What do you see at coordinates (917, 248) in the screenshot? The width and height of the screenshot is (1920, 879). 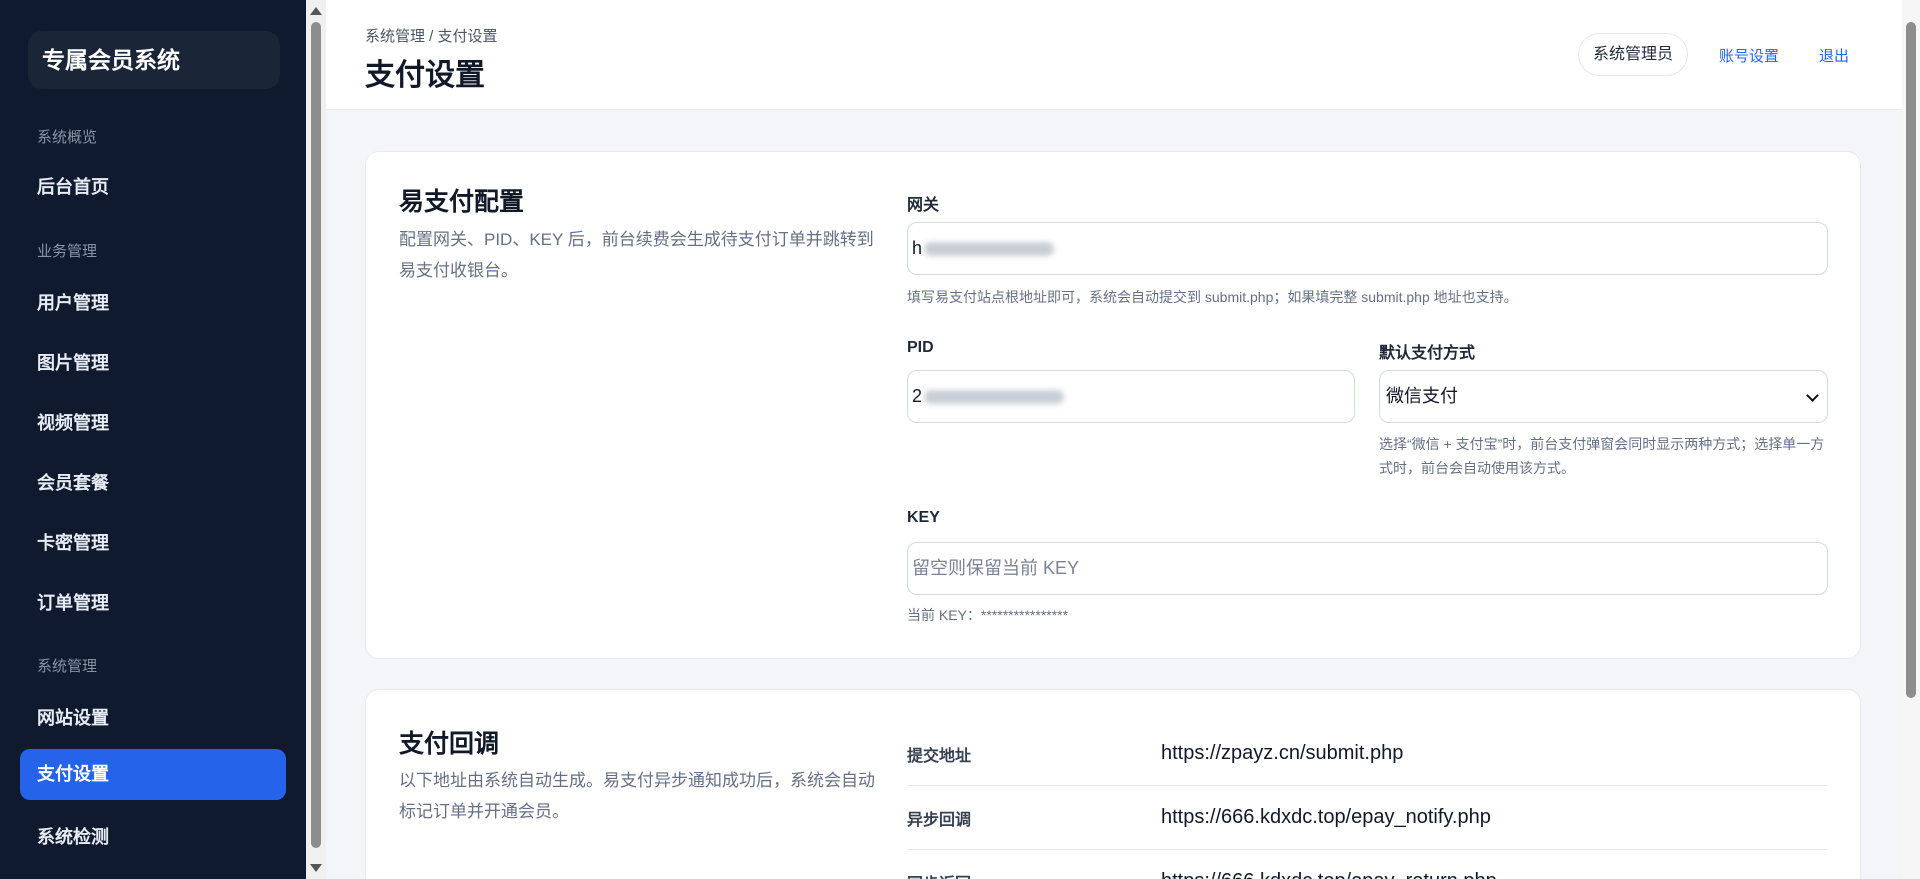 I see `gateway-value: h` at bounding box center [917, 248].